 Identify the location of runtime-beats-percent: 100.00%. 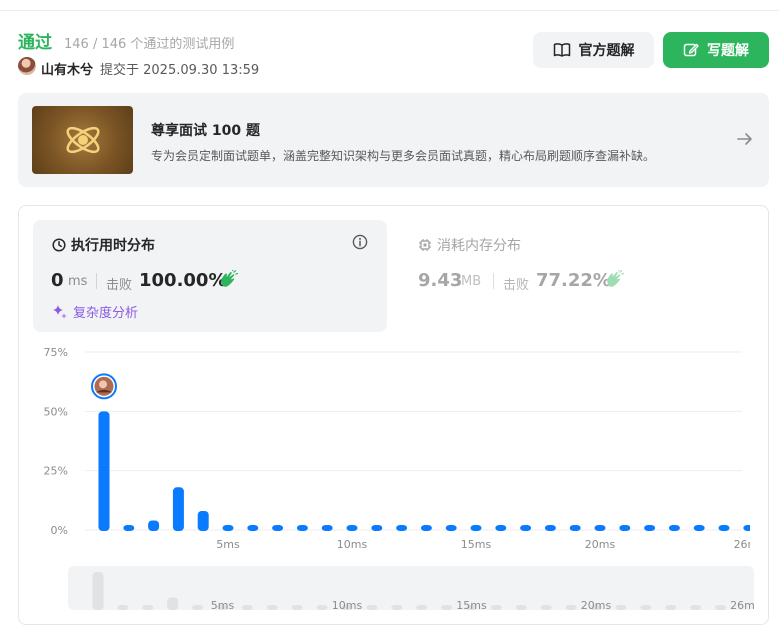
(183, 280).